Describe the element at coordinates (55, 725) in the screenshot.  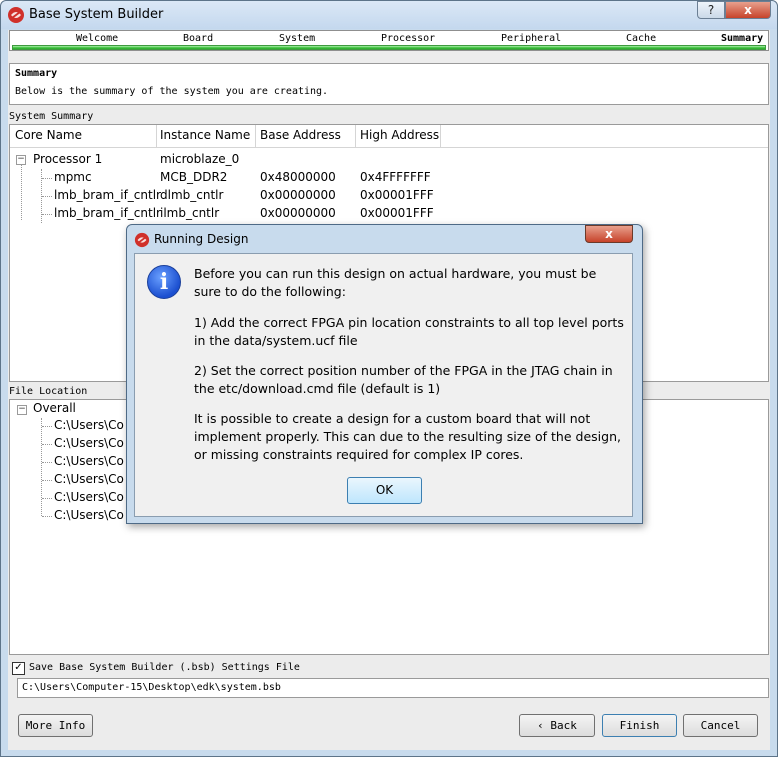
I see `more-info-button: More Info` at that location.